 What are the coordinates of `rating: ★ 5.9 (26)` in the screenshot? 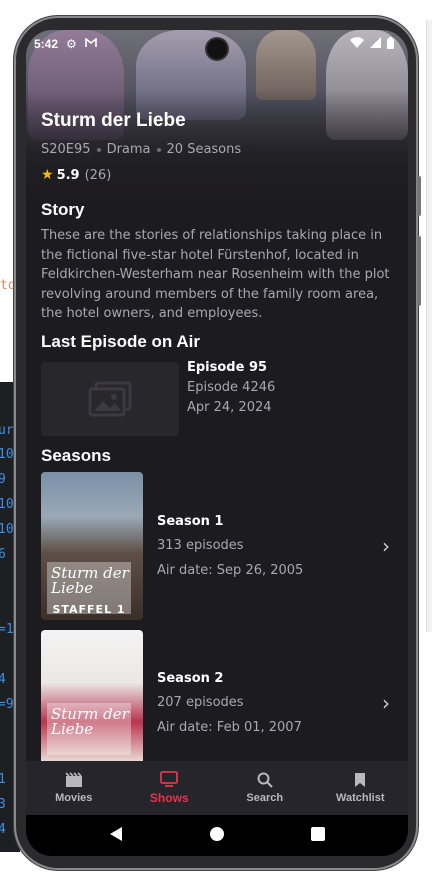 It's located at (76, 175).